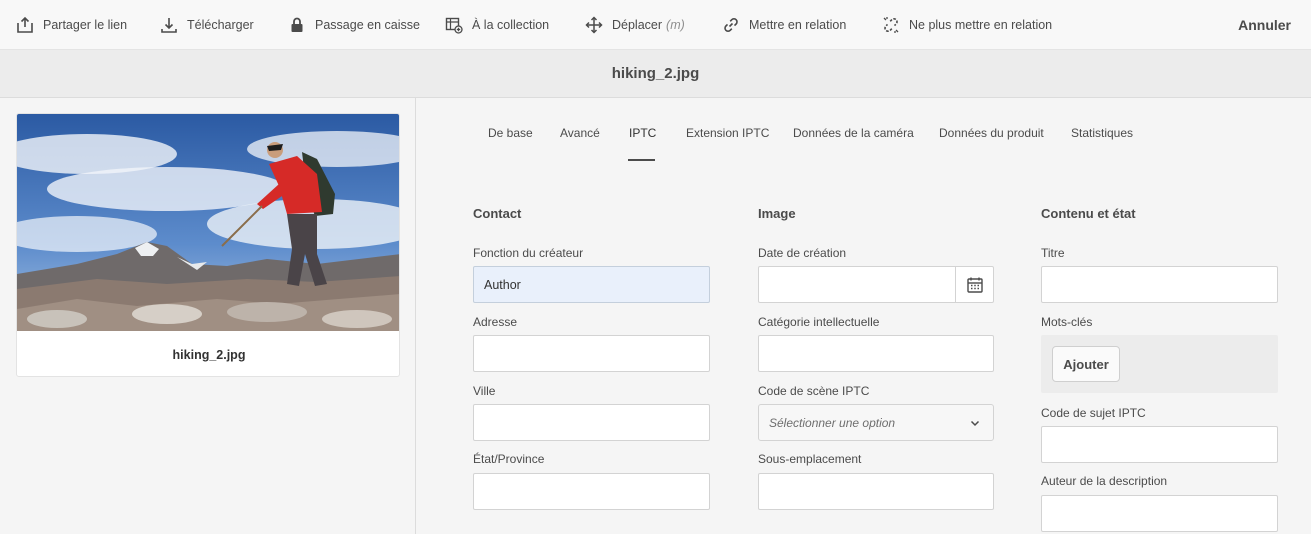  Describe the element at coordinates (853, 133) in the screenshot. I see `tab-camera-data: Données de la caméra` at that location.